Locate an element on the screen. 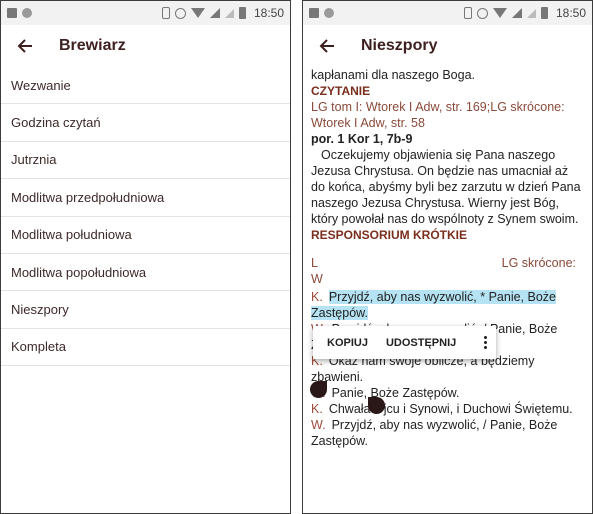 The image size is (593, 514). reading-reference: por. 1 Kor 1, 7b-9 is located at coordinates (362, 139).